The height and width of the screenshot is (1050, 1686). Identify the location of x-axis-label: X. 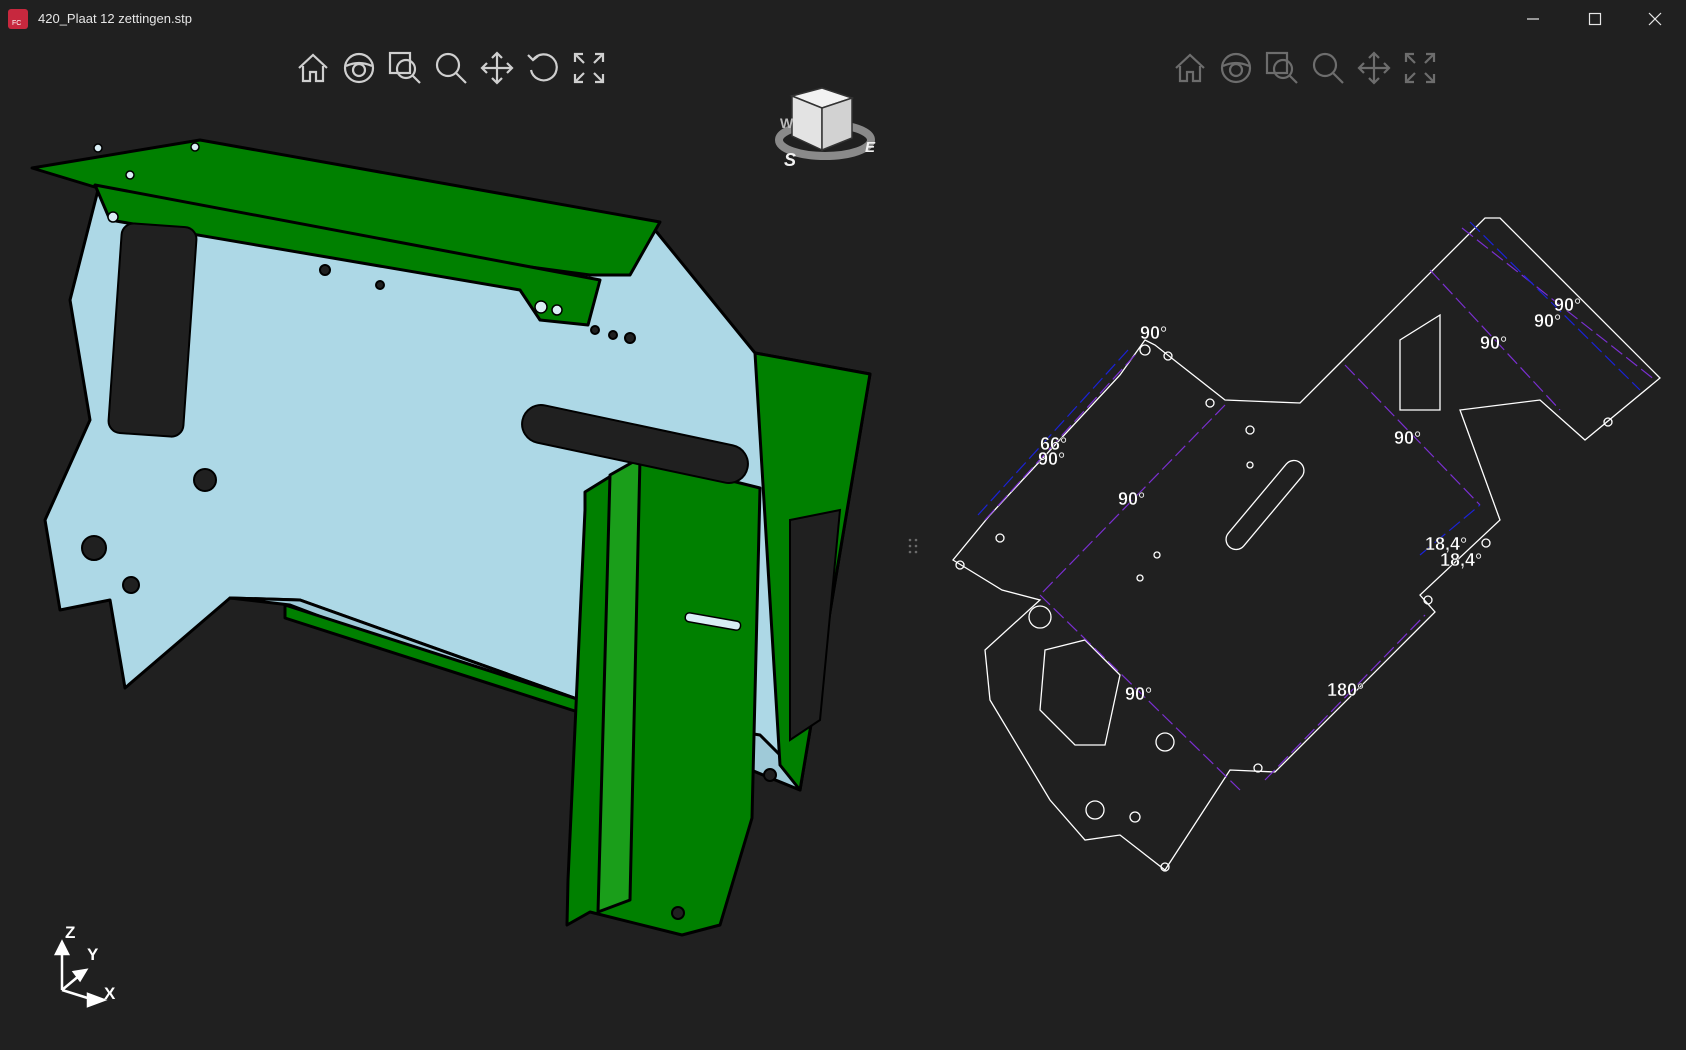
(110, 993).